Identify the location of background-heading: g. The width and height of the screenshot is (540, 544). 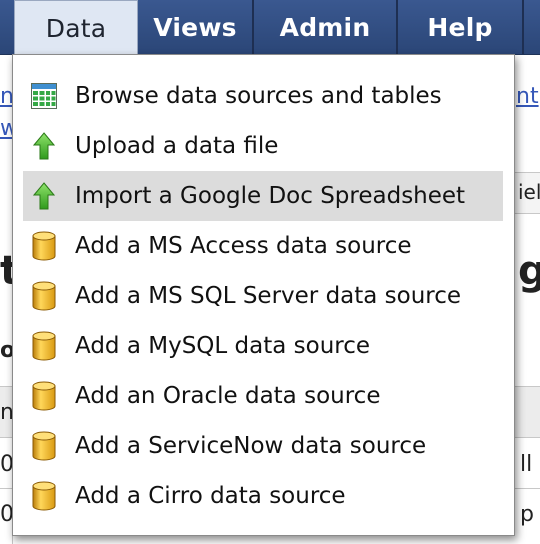
(529, 271).